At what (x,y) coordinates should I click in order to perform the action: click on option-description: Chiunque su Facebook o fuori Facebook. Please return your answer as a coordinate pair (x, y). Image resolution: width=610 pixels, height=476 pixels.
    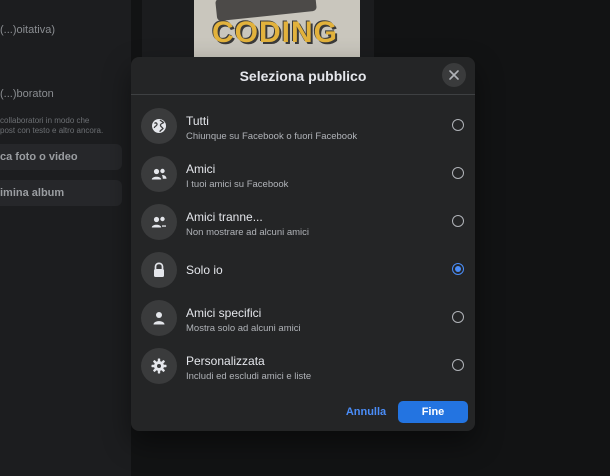
    Looking at the image, I should click on (272, 136).